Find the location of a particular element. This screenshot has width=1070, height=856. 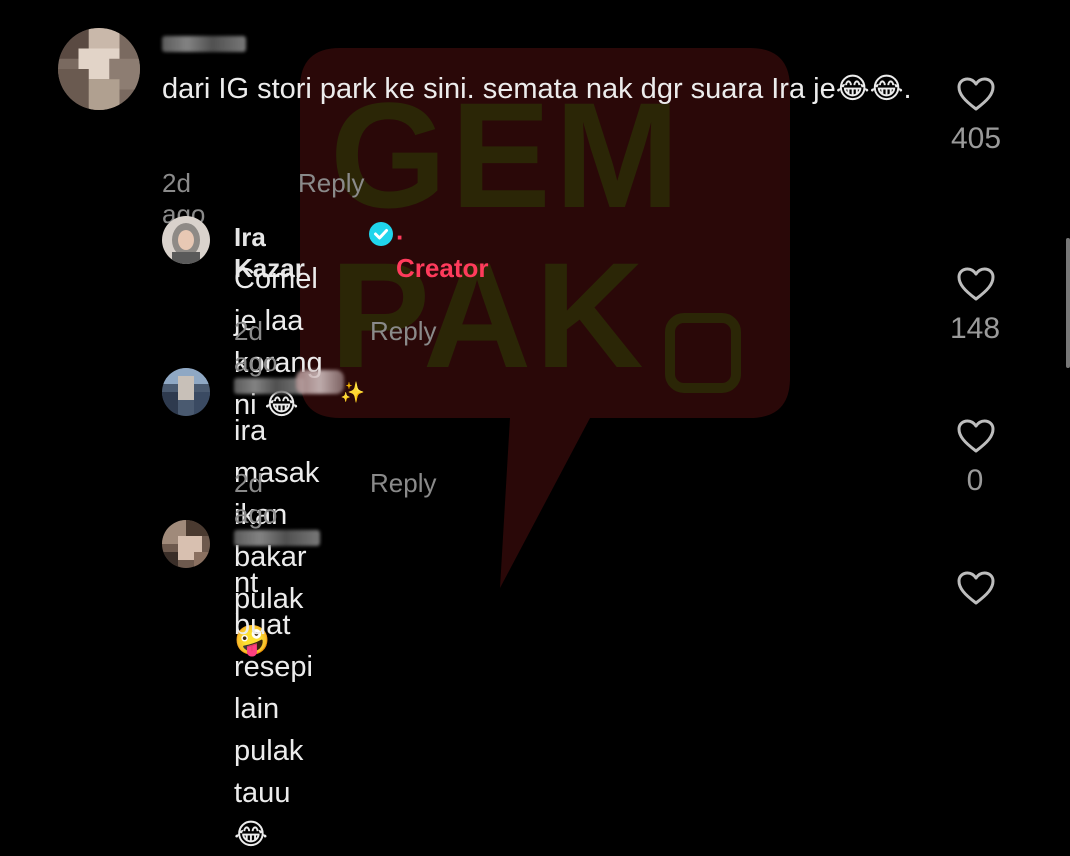

like-count: 148 is located at coordinates (975, 328).